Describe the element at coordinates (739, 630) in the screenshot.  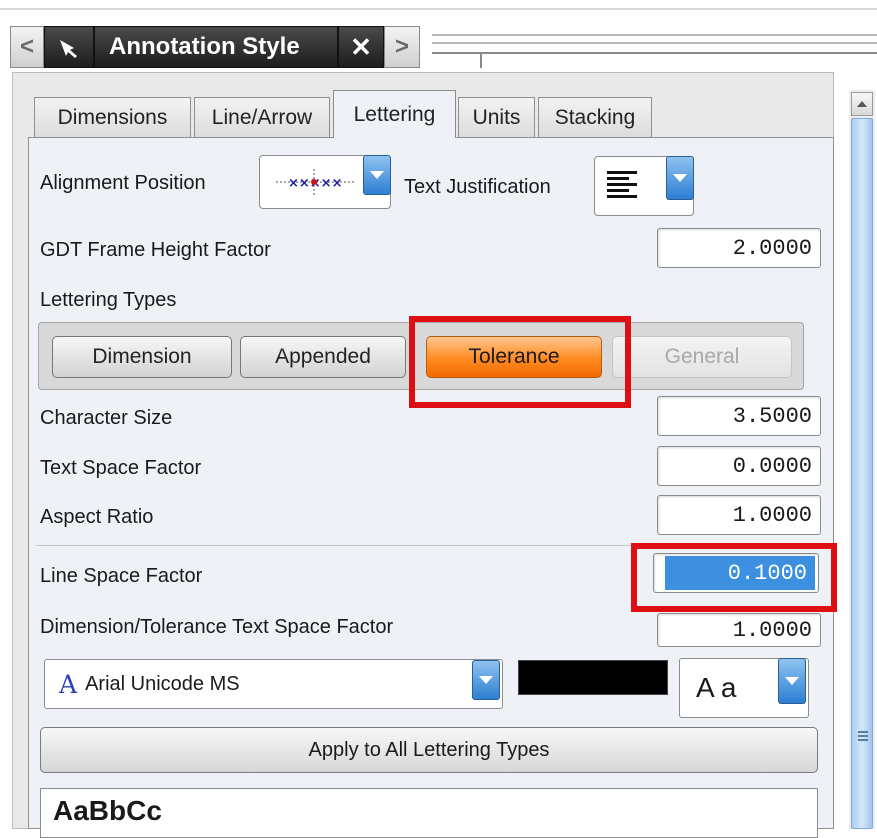
I see `dimension-tolerance-space-field: 1.0000` at that location.